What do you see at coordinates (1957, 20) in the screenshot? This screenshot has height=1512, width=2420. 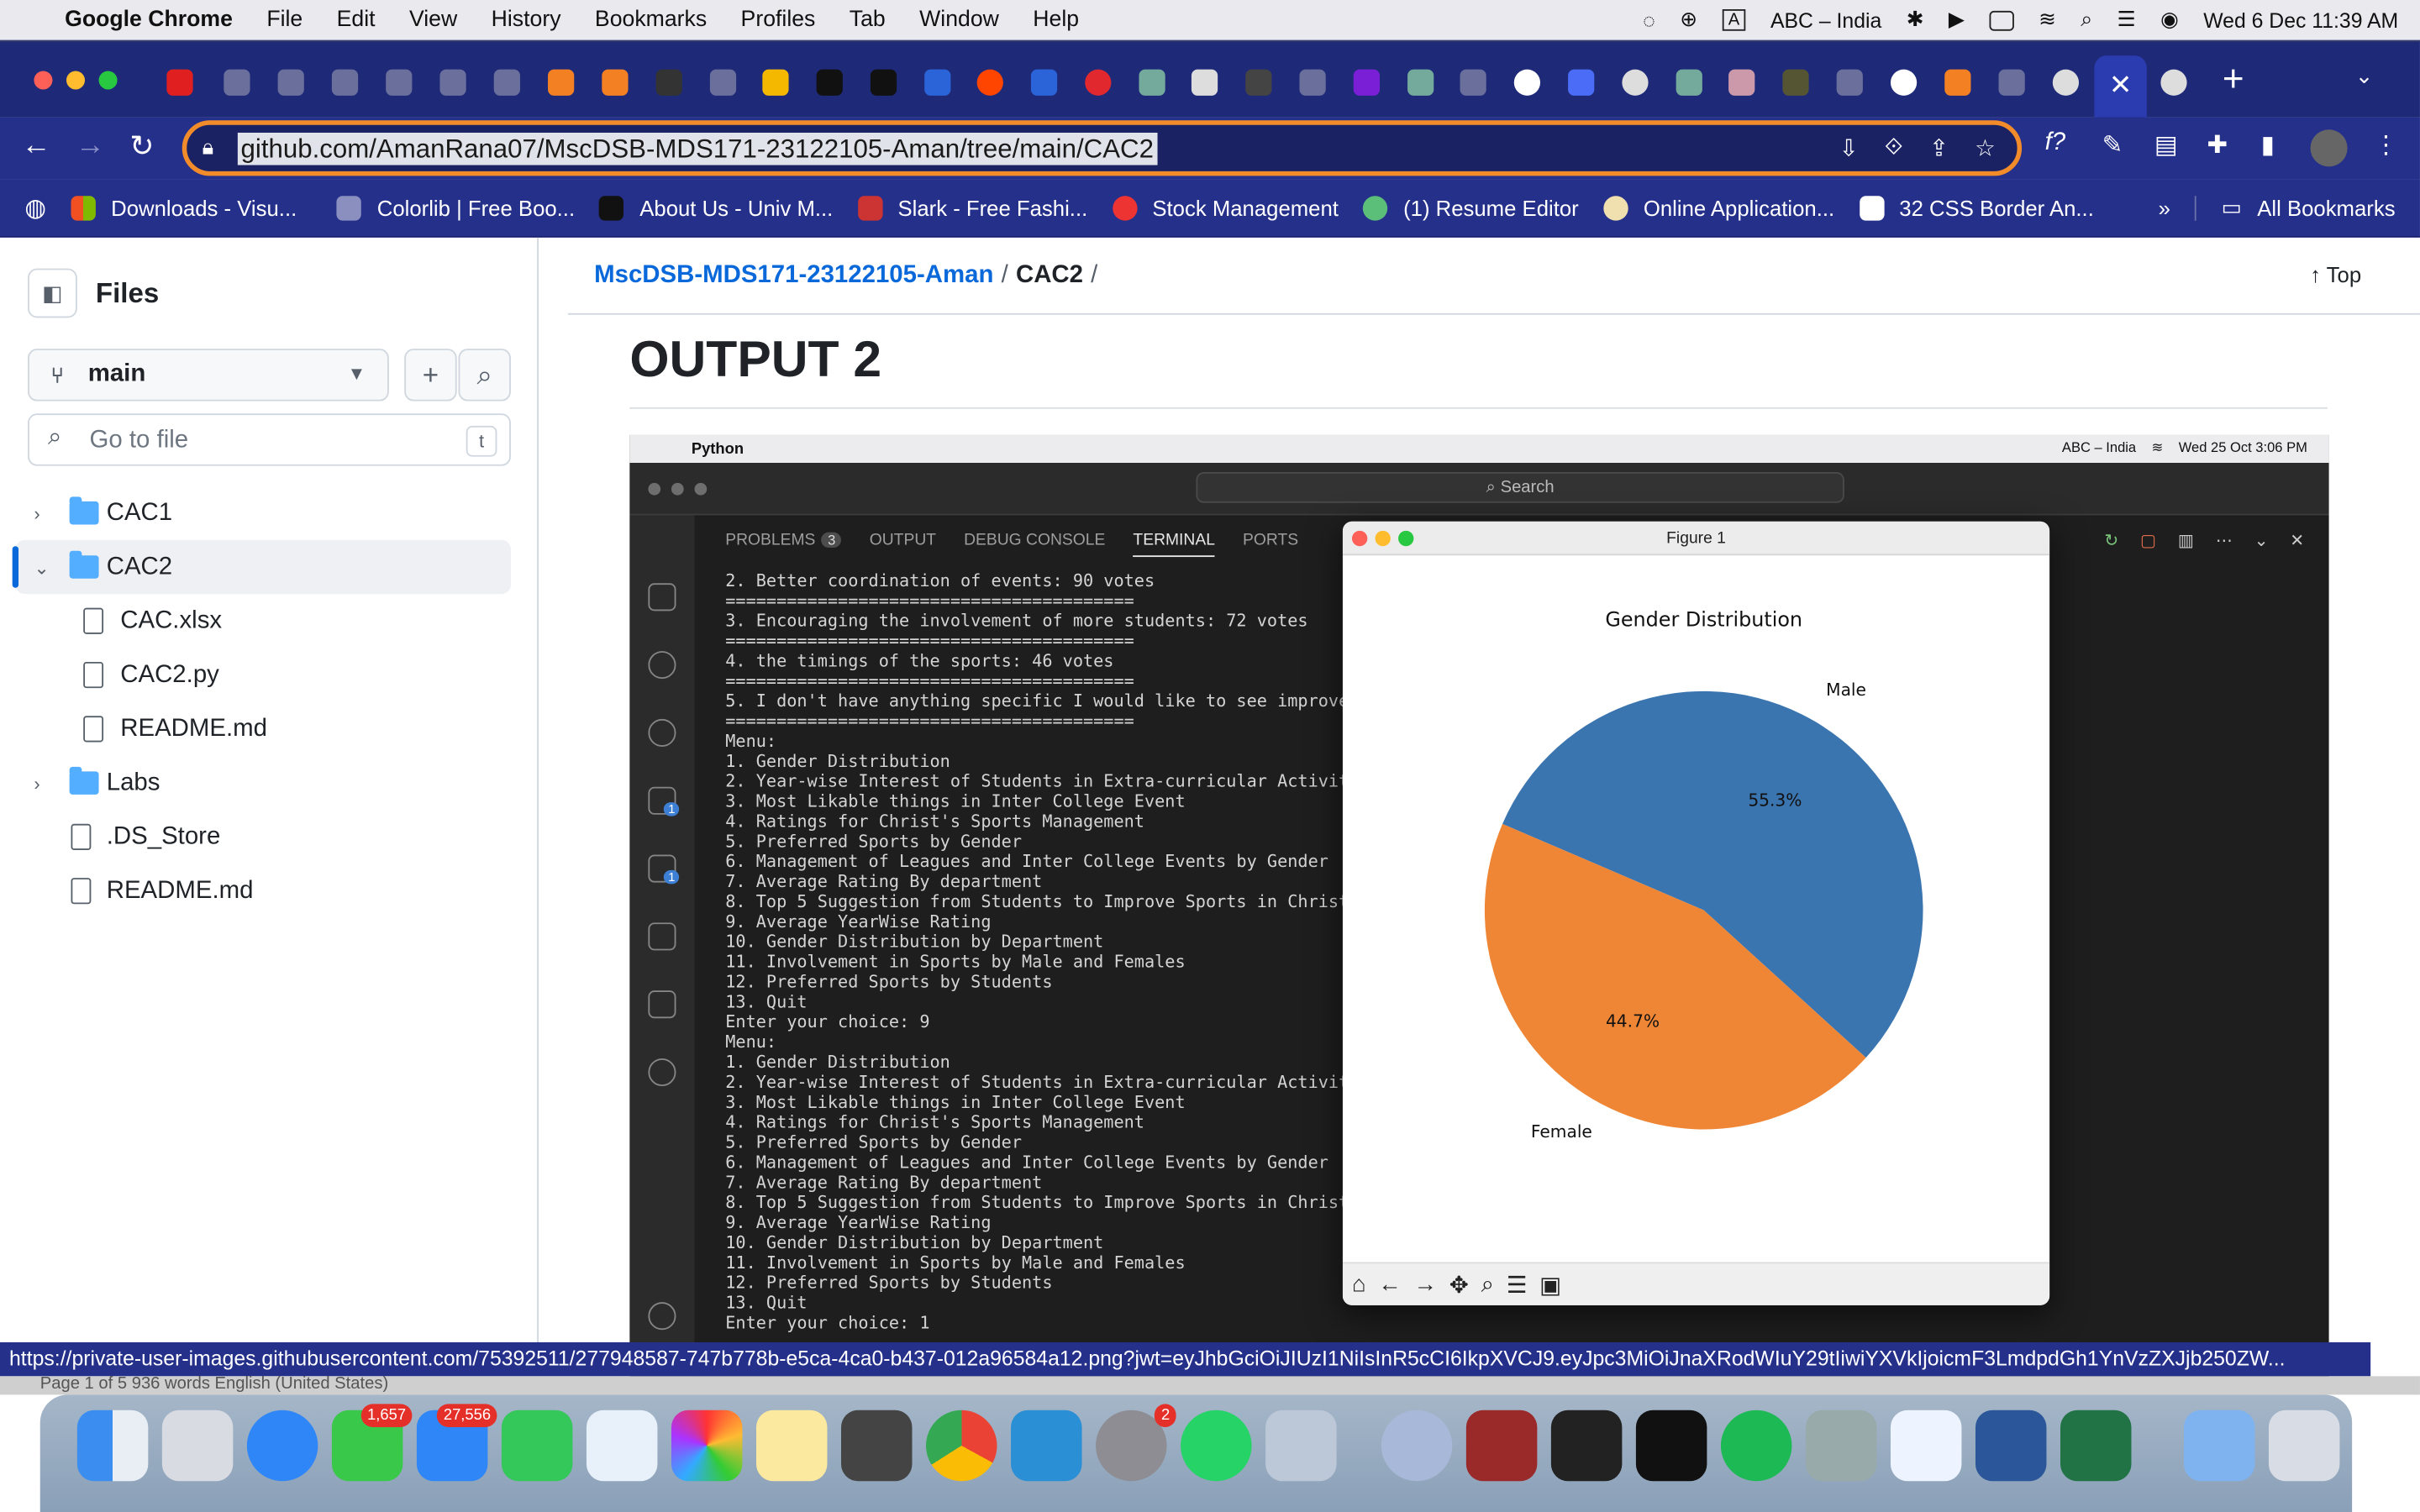 I see `media-icon: ▶` at bounding box center [1957, 20].